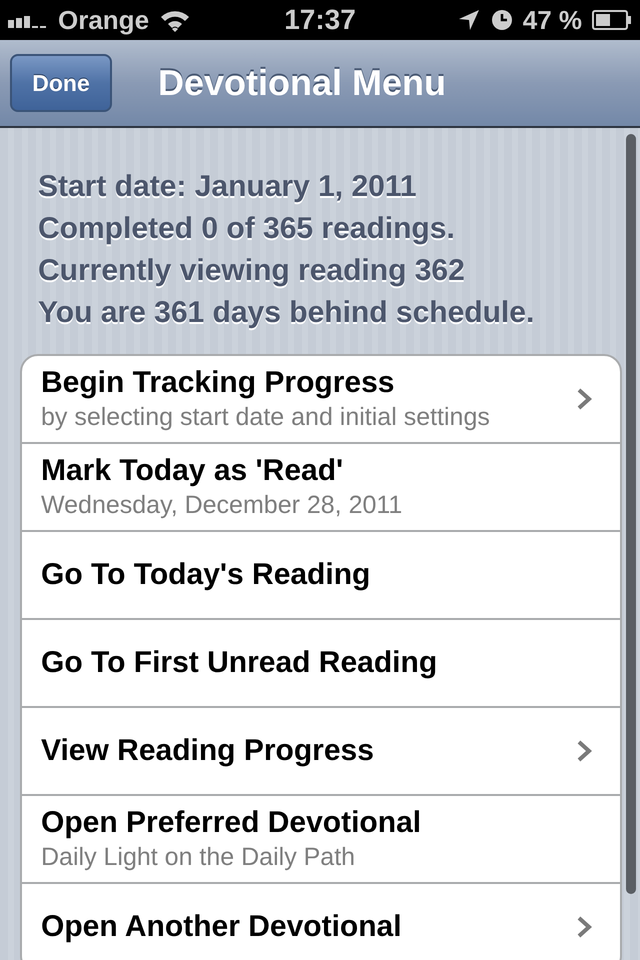 Image resolution: width=640 pixels, height=960 pixels. What do you see at coordinates (247, 229) in the screenshot?
I see `summary-text: Completed 0 of 365 readings.` at bounding box center [247, 229].